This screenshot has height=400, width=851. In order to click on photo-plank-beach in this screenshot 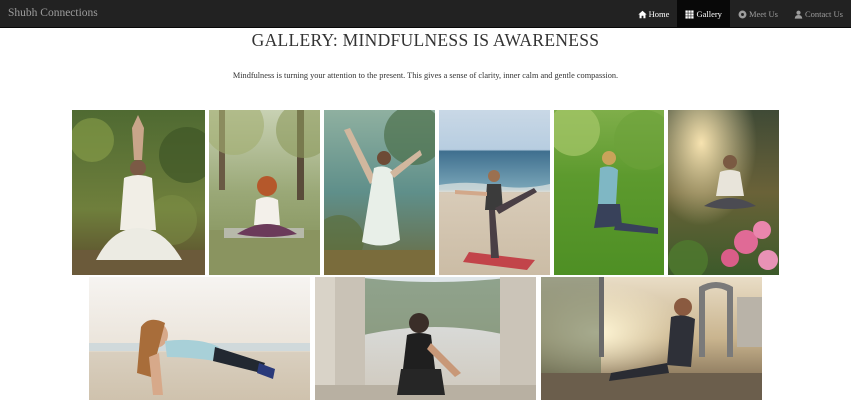, I will do `click(199, 338)`.